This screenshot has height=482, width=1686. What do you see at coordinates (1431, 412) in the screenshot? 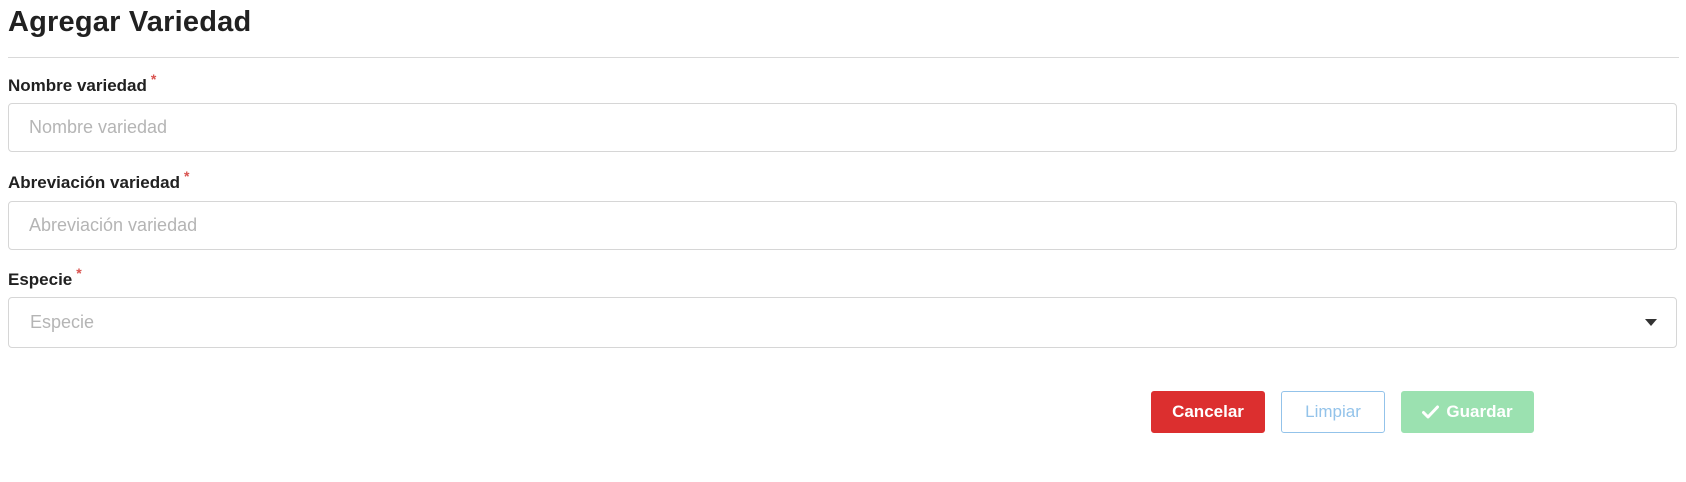
I see `check-icon` at bounding box center [1431, 412].